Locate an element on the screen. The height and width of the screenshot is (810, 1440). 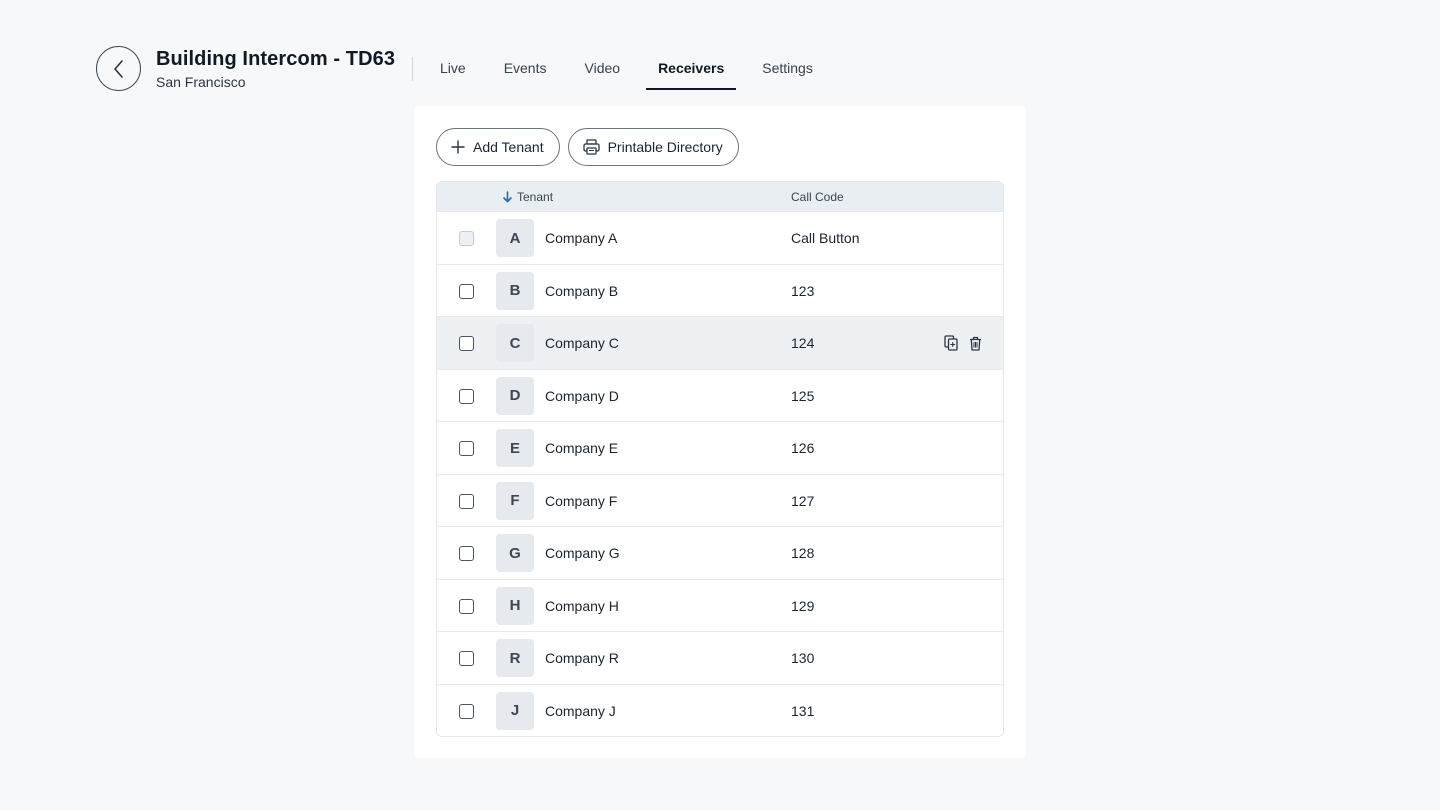
tenant-name: Company D is located at coordinates (582, 395).